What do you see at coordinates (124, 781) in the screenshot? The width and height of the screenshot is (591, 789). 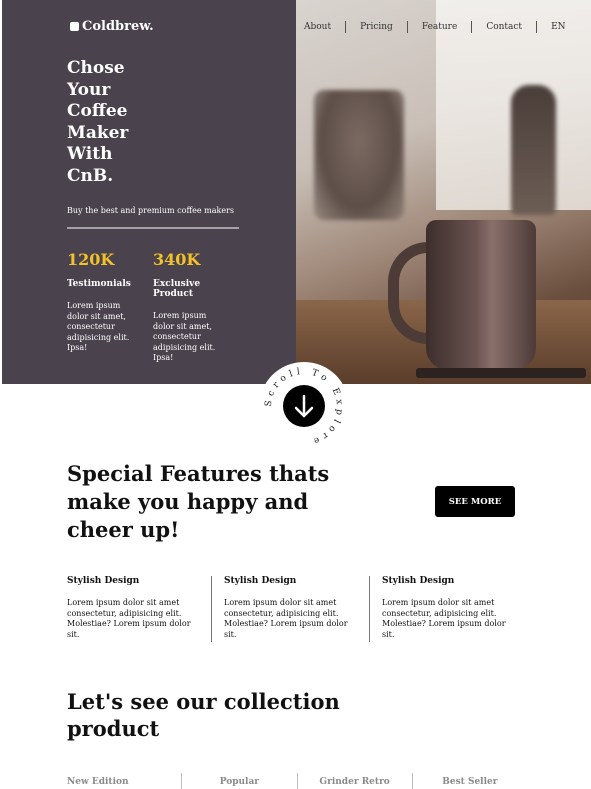 I see `tab-new-edition: New Edition` at bounding box center [124, 781].